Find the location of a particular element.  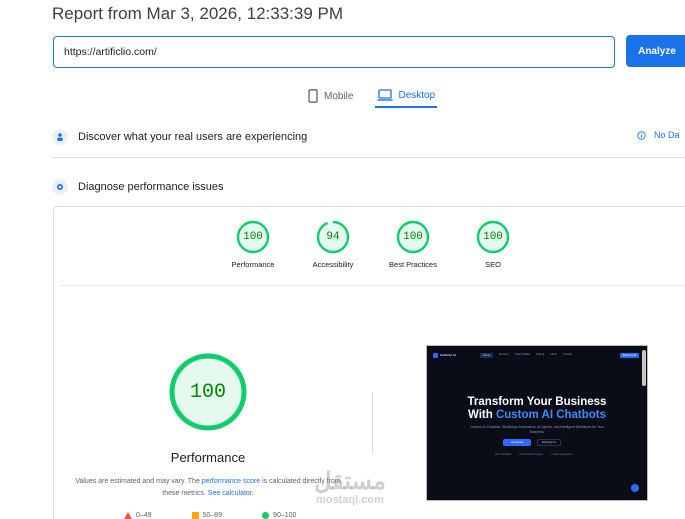

watermark: مستقل mostaql.com is located at coordinates (350, 487).